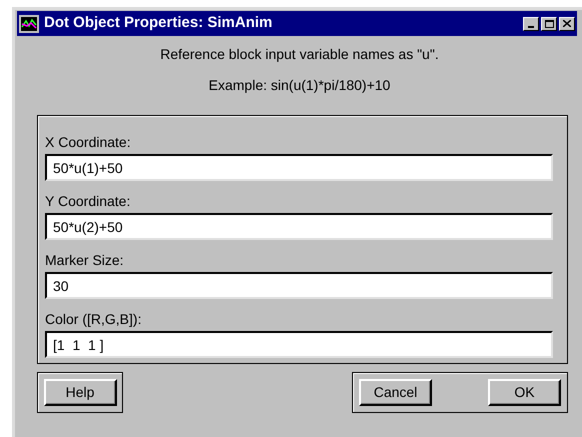 The width and height of the screenshot is (582, 437). What do you see at coordinates (395, 392) in the screenshot?
I see `cancel-button: Cancel` at bounding box center [395, 392].